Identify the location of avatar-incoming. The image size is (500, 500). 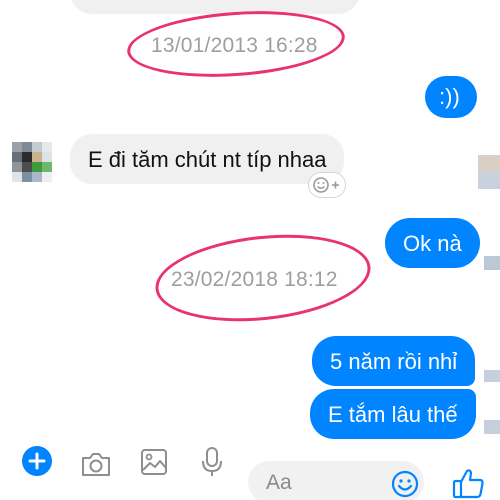
(32, 162).